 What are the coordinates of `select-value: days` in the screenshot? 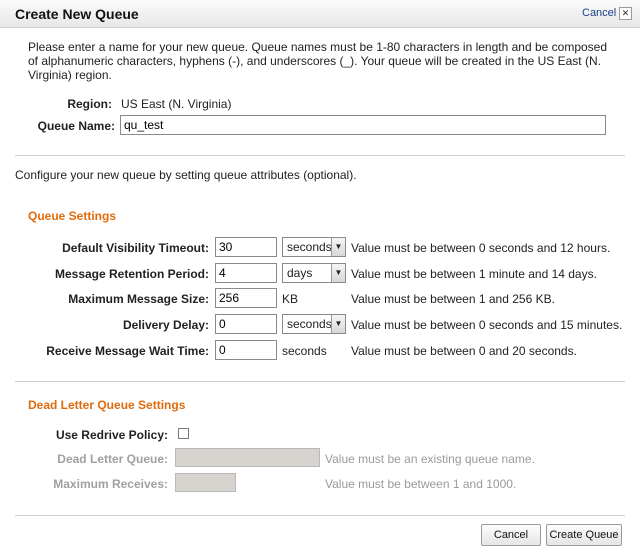 It's located at (300, 273).